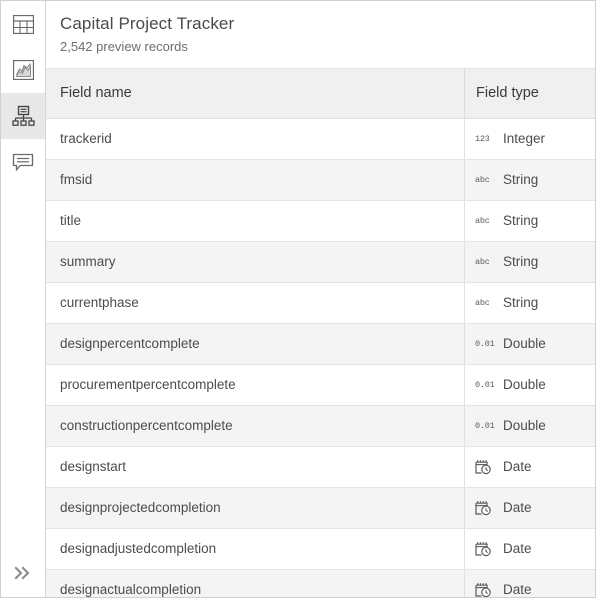 The height and width of the screenshot is (598, 596). I want to click on field-name-cell: designadjustedcompletion, so click(255, 548).